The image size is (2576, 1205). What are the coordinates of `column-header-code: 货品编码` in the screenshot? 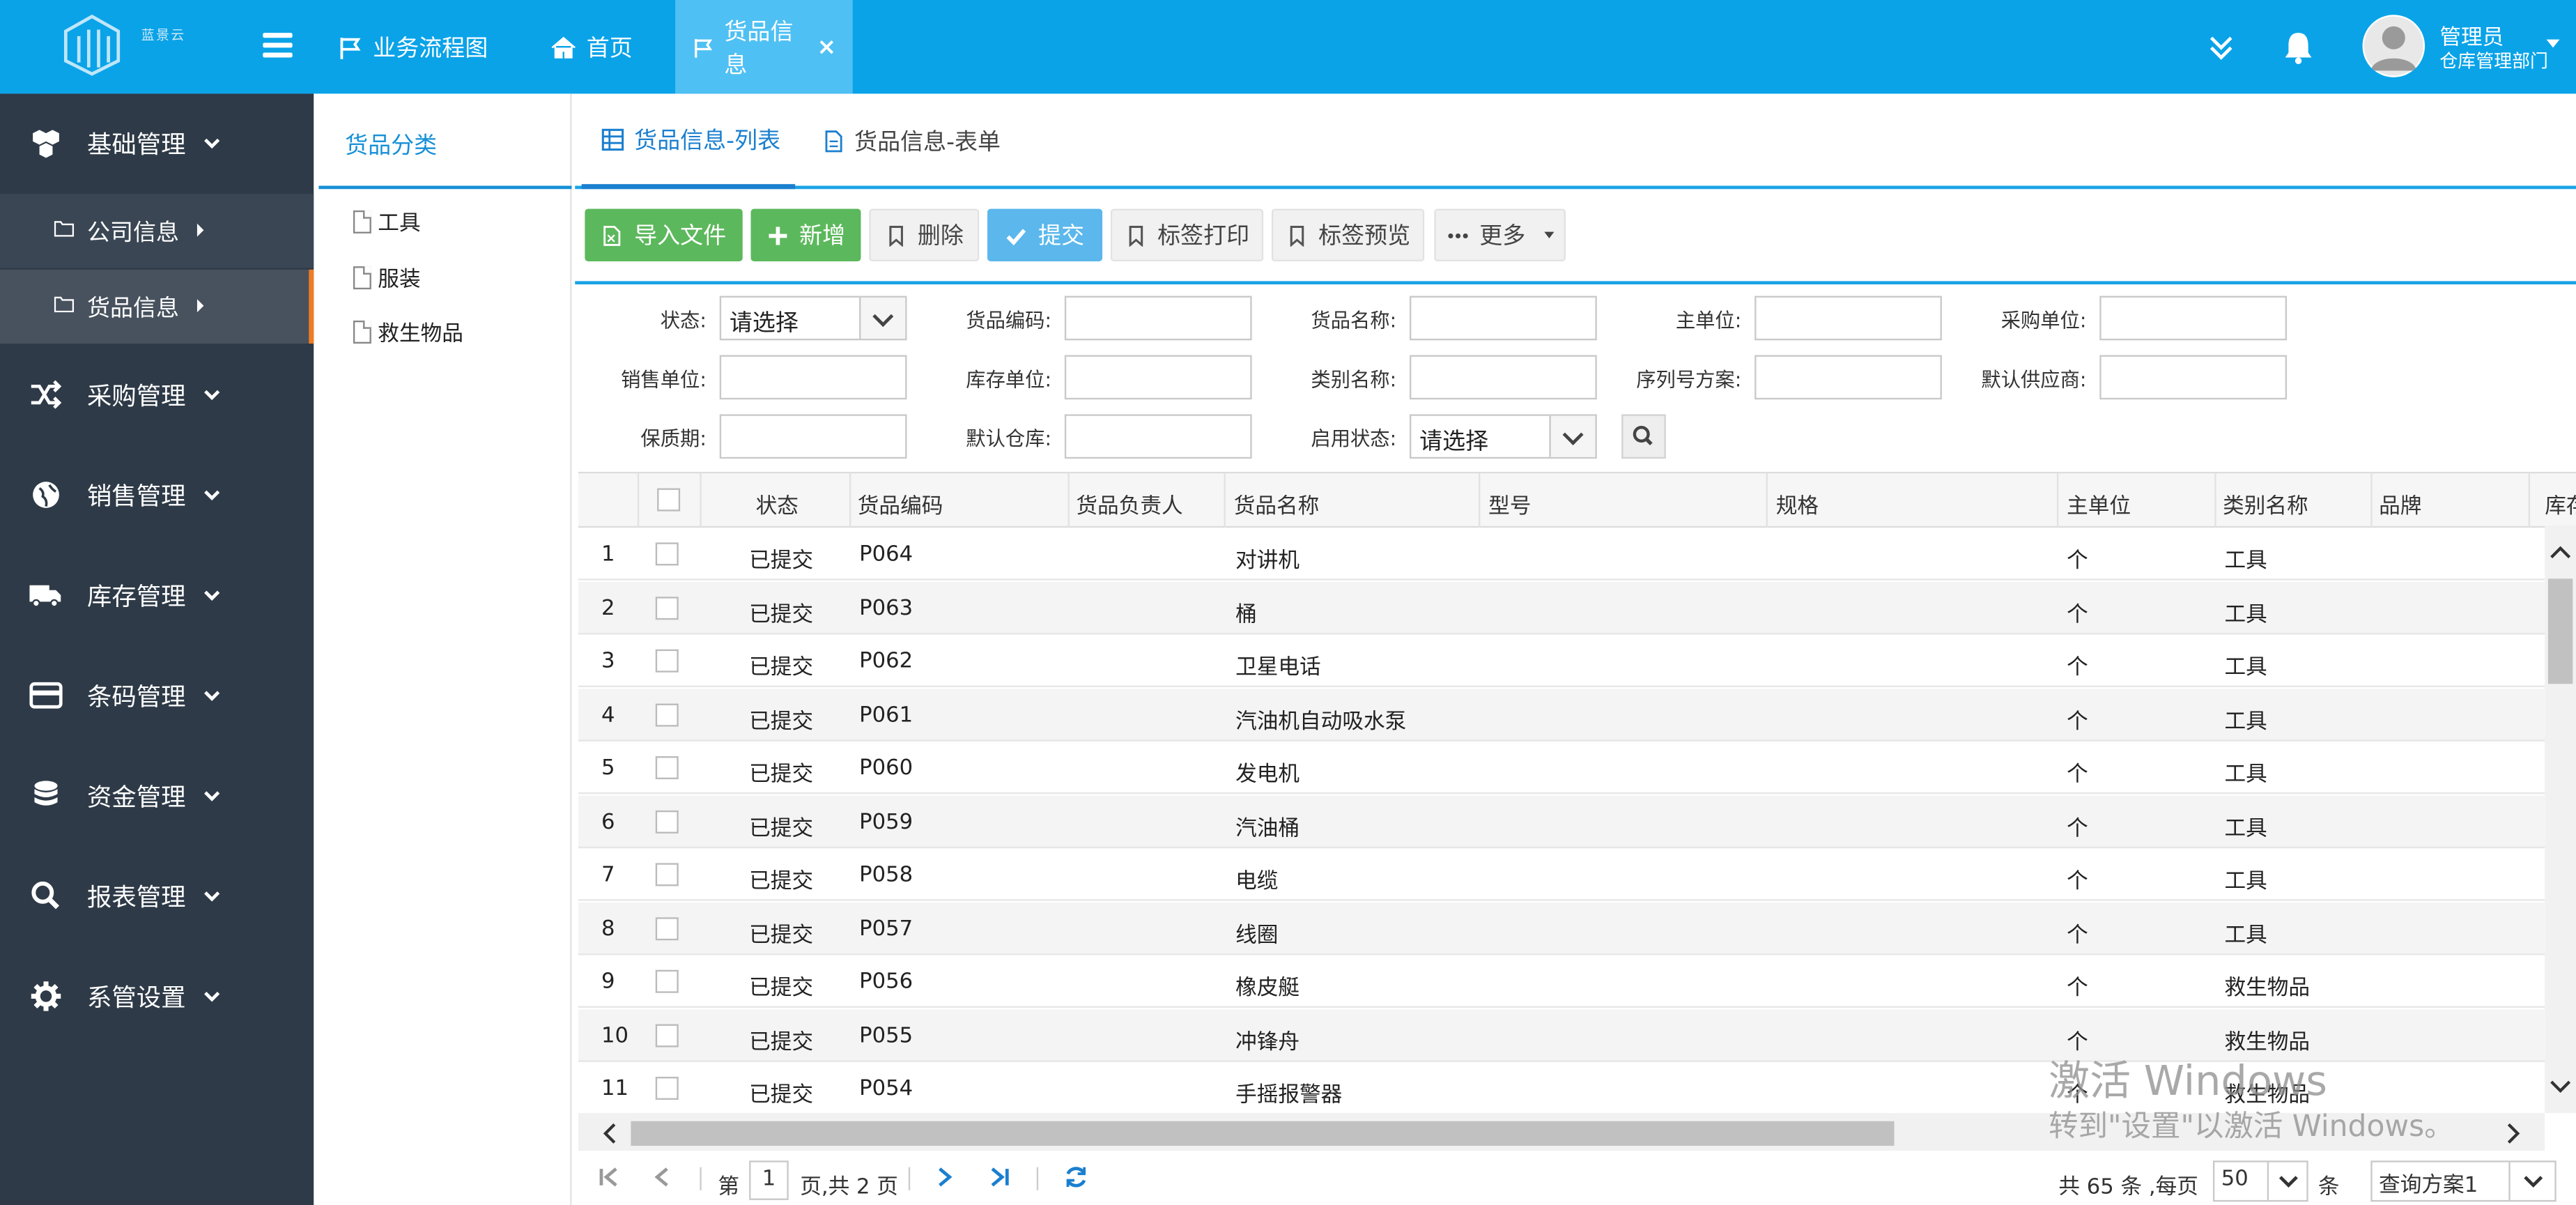 It's located at (900, 504).